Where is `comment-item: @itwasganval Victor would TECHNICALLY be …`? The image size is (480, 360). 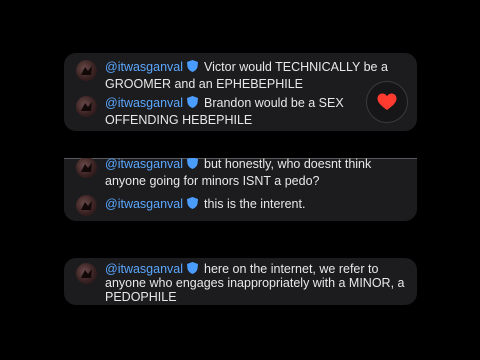 comment-item: @itwasganval Victor would TECHNICALLY be … is located at coordinates (240, 76).